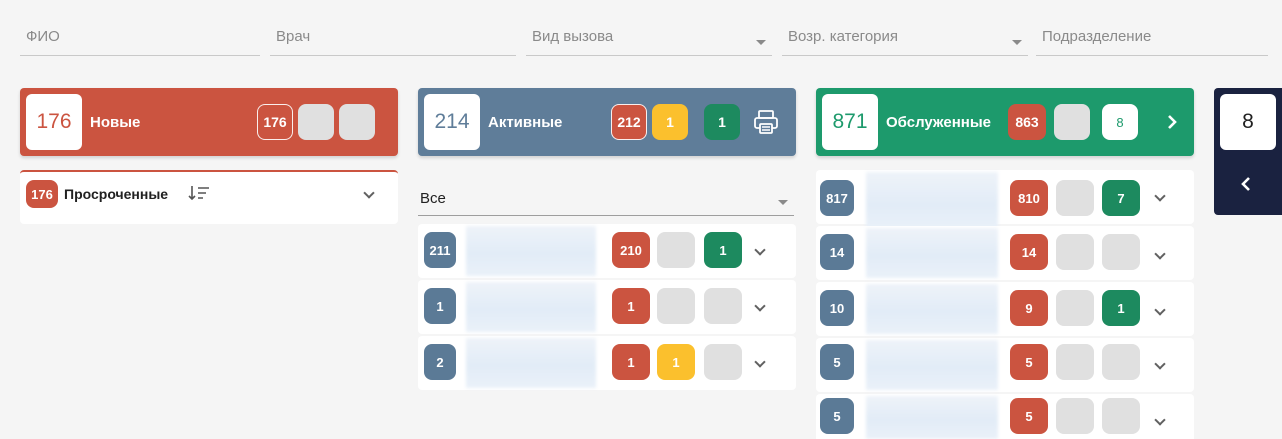 The width and height of the screenshot is (1282, 439). I want to click on served-row: 817 810 7, so click(1005, 201).